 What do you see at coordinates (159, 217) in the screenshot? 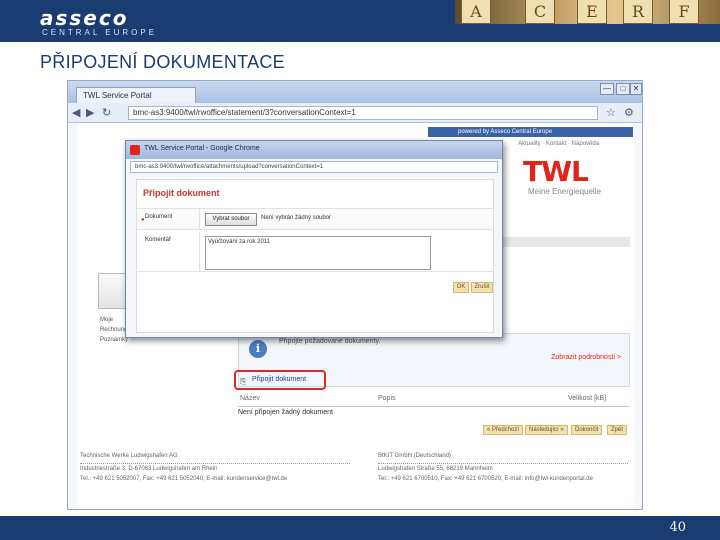
I see `document-label: Dokument` at bounding box center [159, 217].